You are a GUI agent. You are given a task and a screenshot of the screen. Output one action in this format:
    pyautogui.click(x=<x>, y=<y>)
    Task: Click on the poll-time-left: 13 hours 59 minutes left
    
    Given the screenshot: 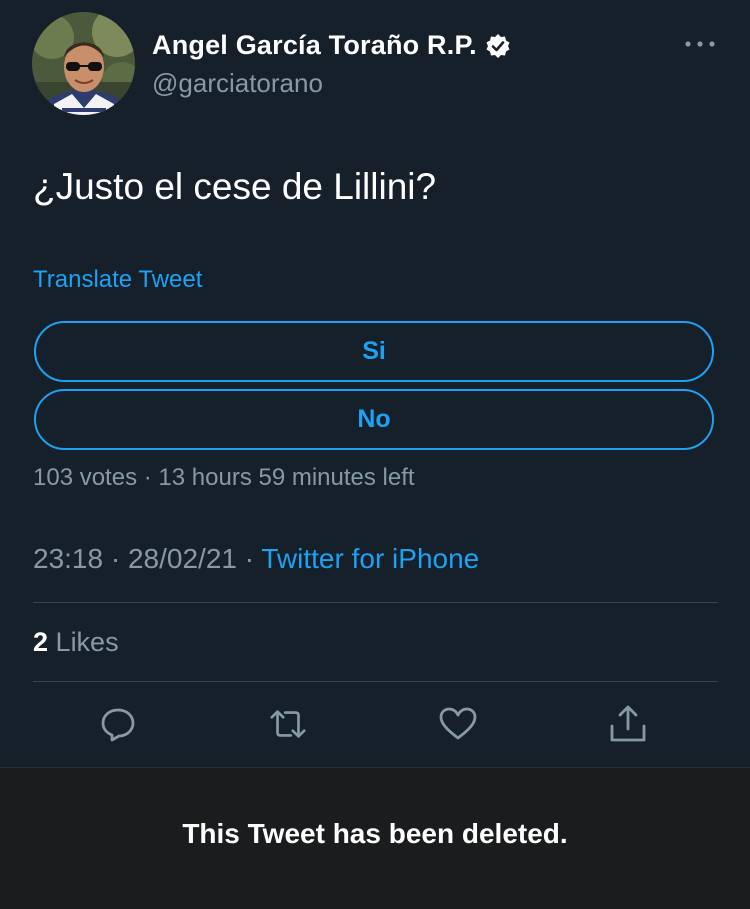 What is the action you would take?
    pyautogui.click(x=286, y=477)
    